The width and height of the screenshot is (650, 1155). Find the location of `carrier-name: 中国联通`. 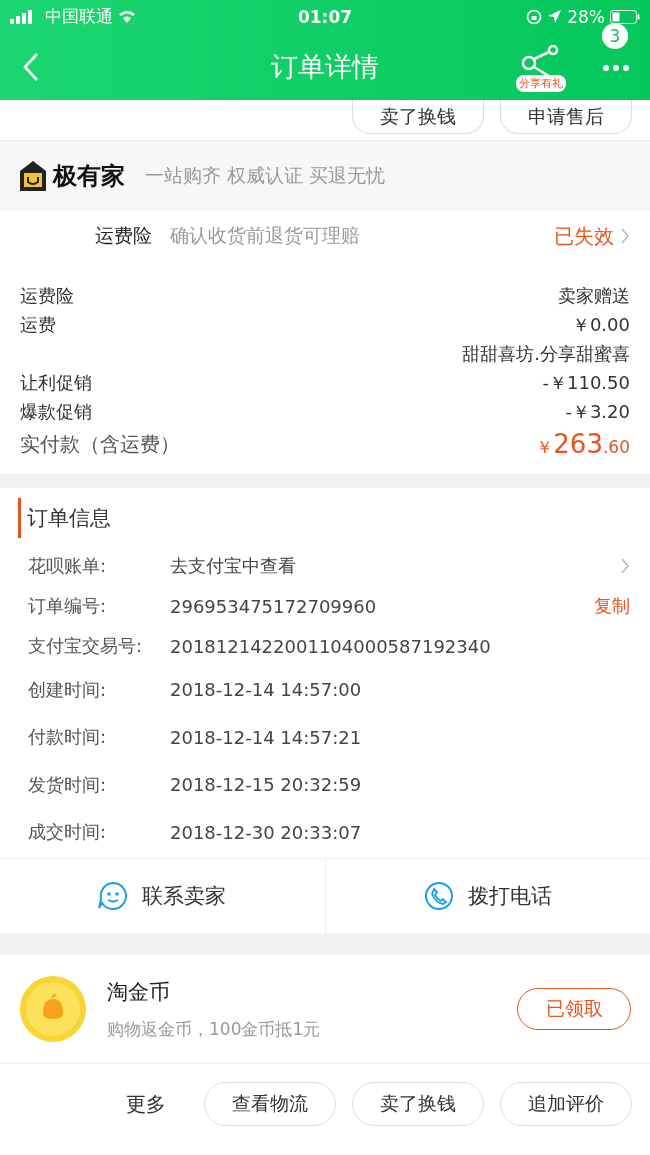

carrier-name: 中国联通 is located at coordinates (79, 16).